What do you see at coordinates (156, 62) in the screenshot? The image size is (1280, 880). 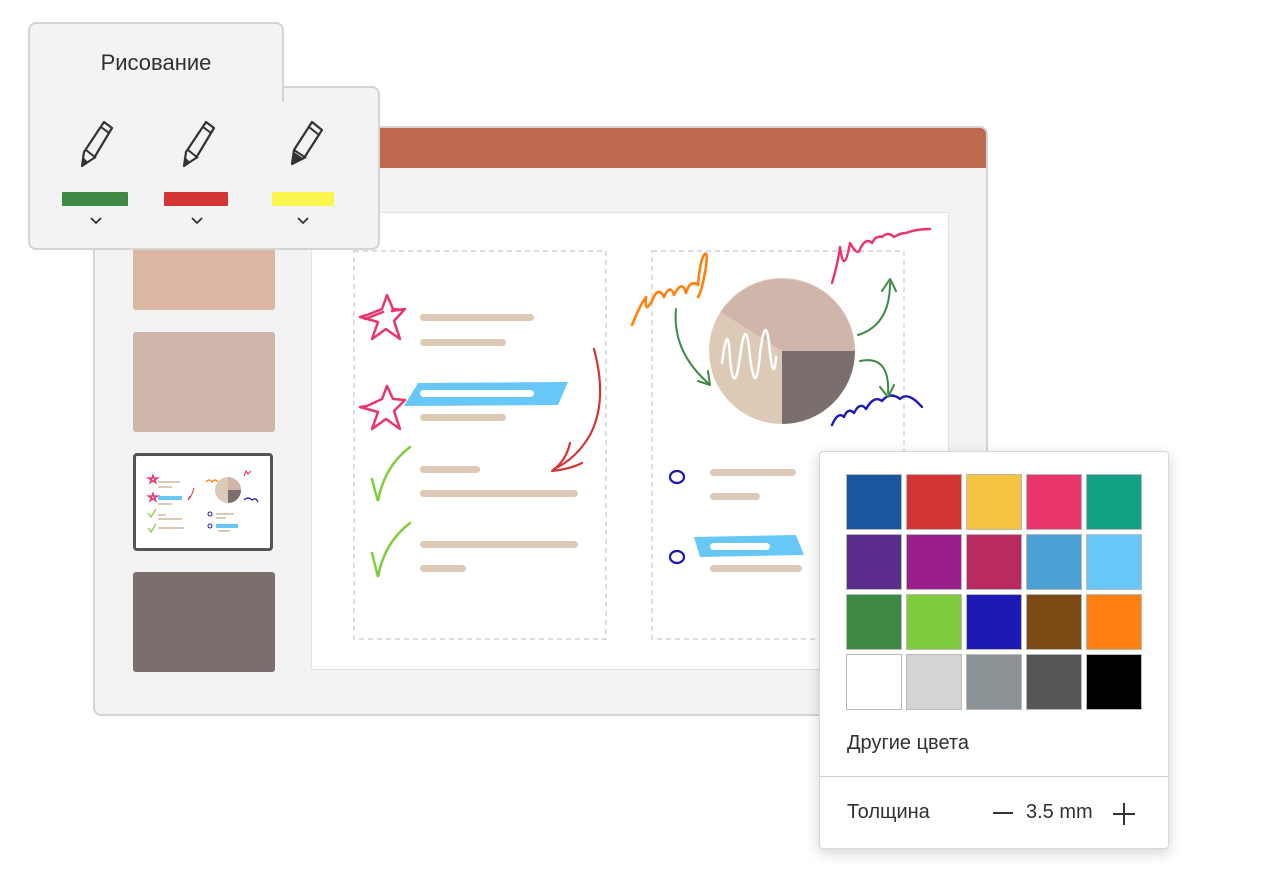 I see `drawing-tab-label: Рисование` at bounding box center [156, 62].